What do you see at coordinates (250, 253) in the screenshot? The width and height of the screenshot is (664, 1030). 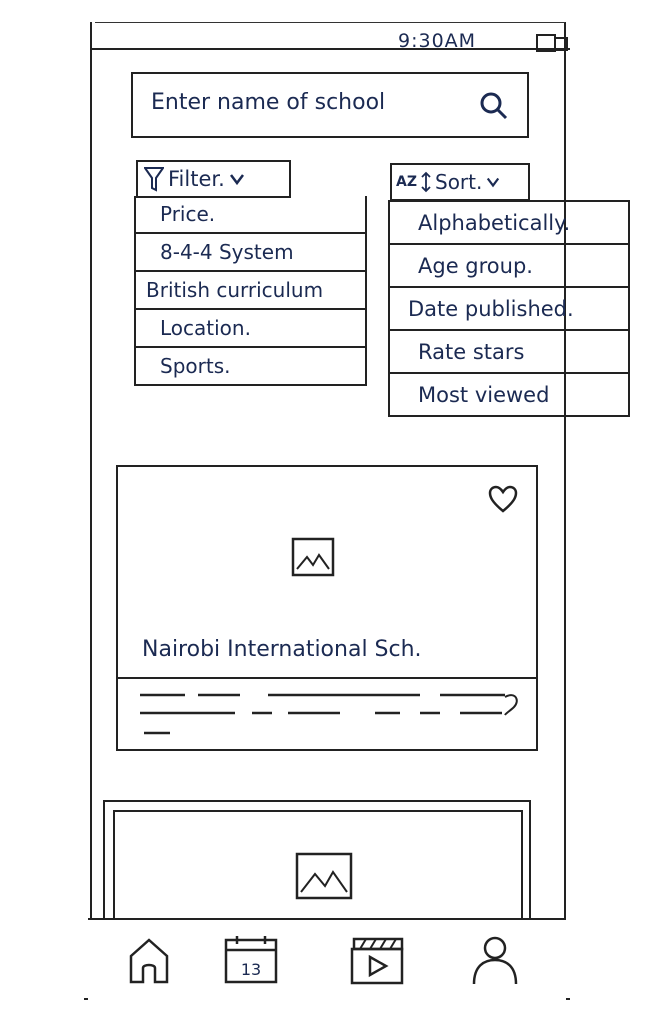 I see `filter-option-844: 8-4-4 System` at bounding box center [250, 253].